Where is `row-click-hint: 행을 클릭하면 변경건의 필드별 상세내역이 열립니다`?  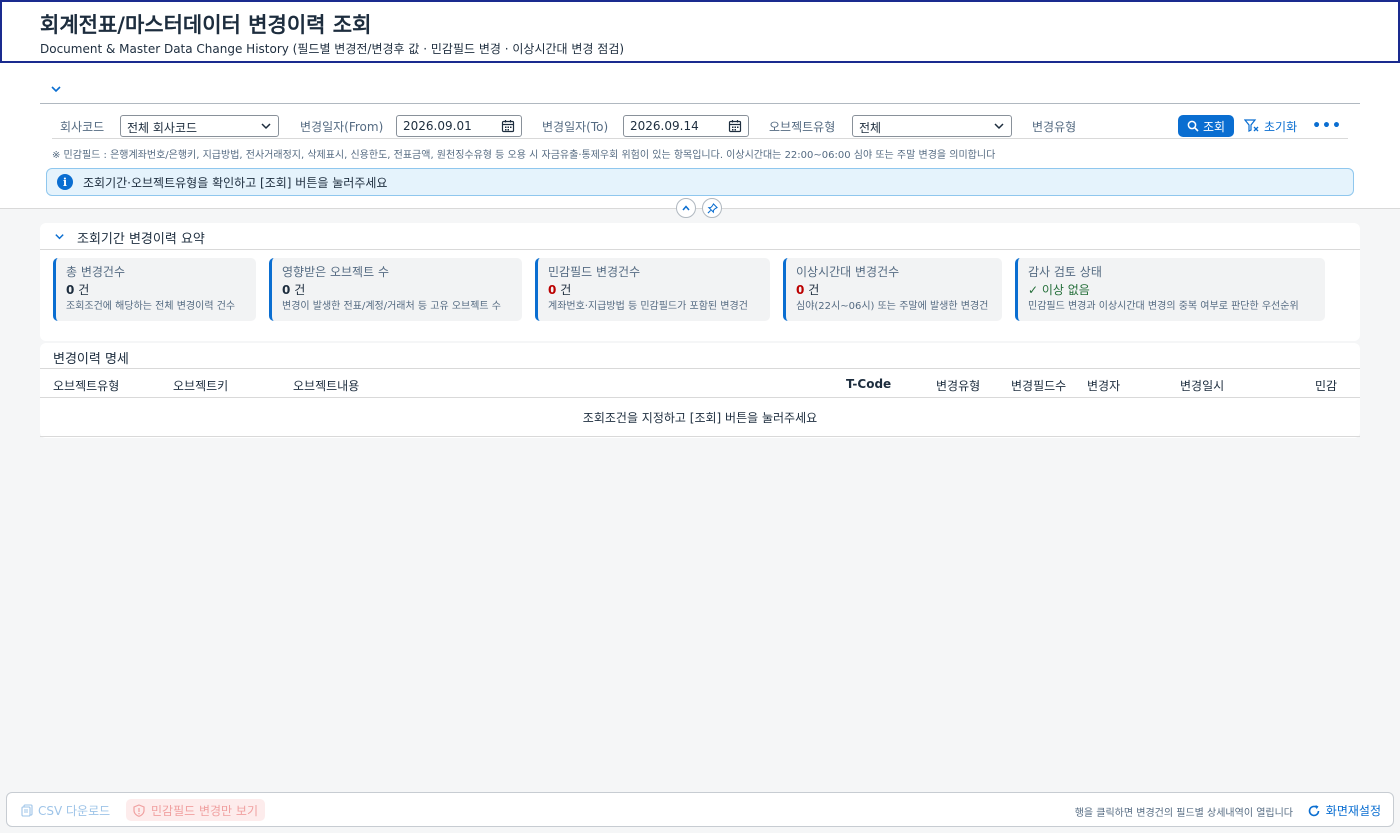
row-click-hint: 행을 클릭하면 변경건의 필드별 상세내역이 열립니다 is located at coordinates (1183, 813).